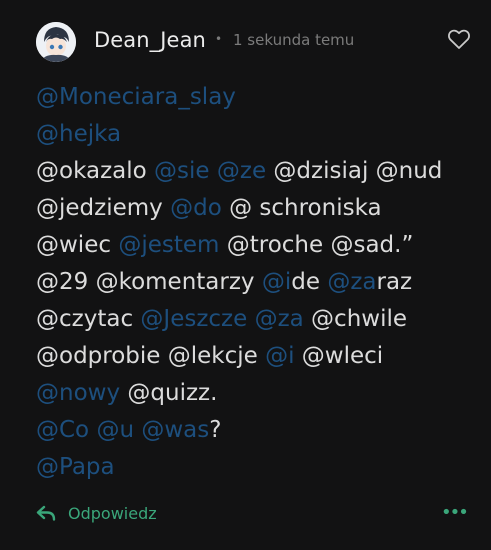  Describe the element at coordinates (309, 282) in the screenshot. I see `comment-text-segment: de` at that location.